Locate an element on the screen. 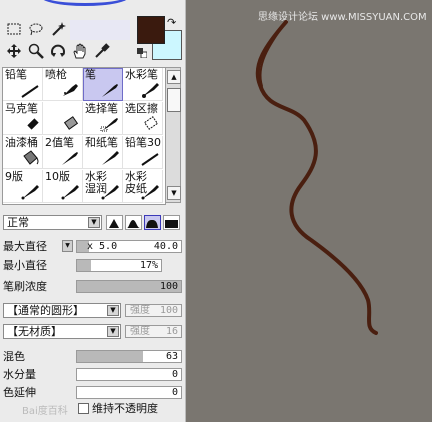 The height and width of the screenshot is (422, 432). persistence-value: 0 is located at coordinates (174, 392).